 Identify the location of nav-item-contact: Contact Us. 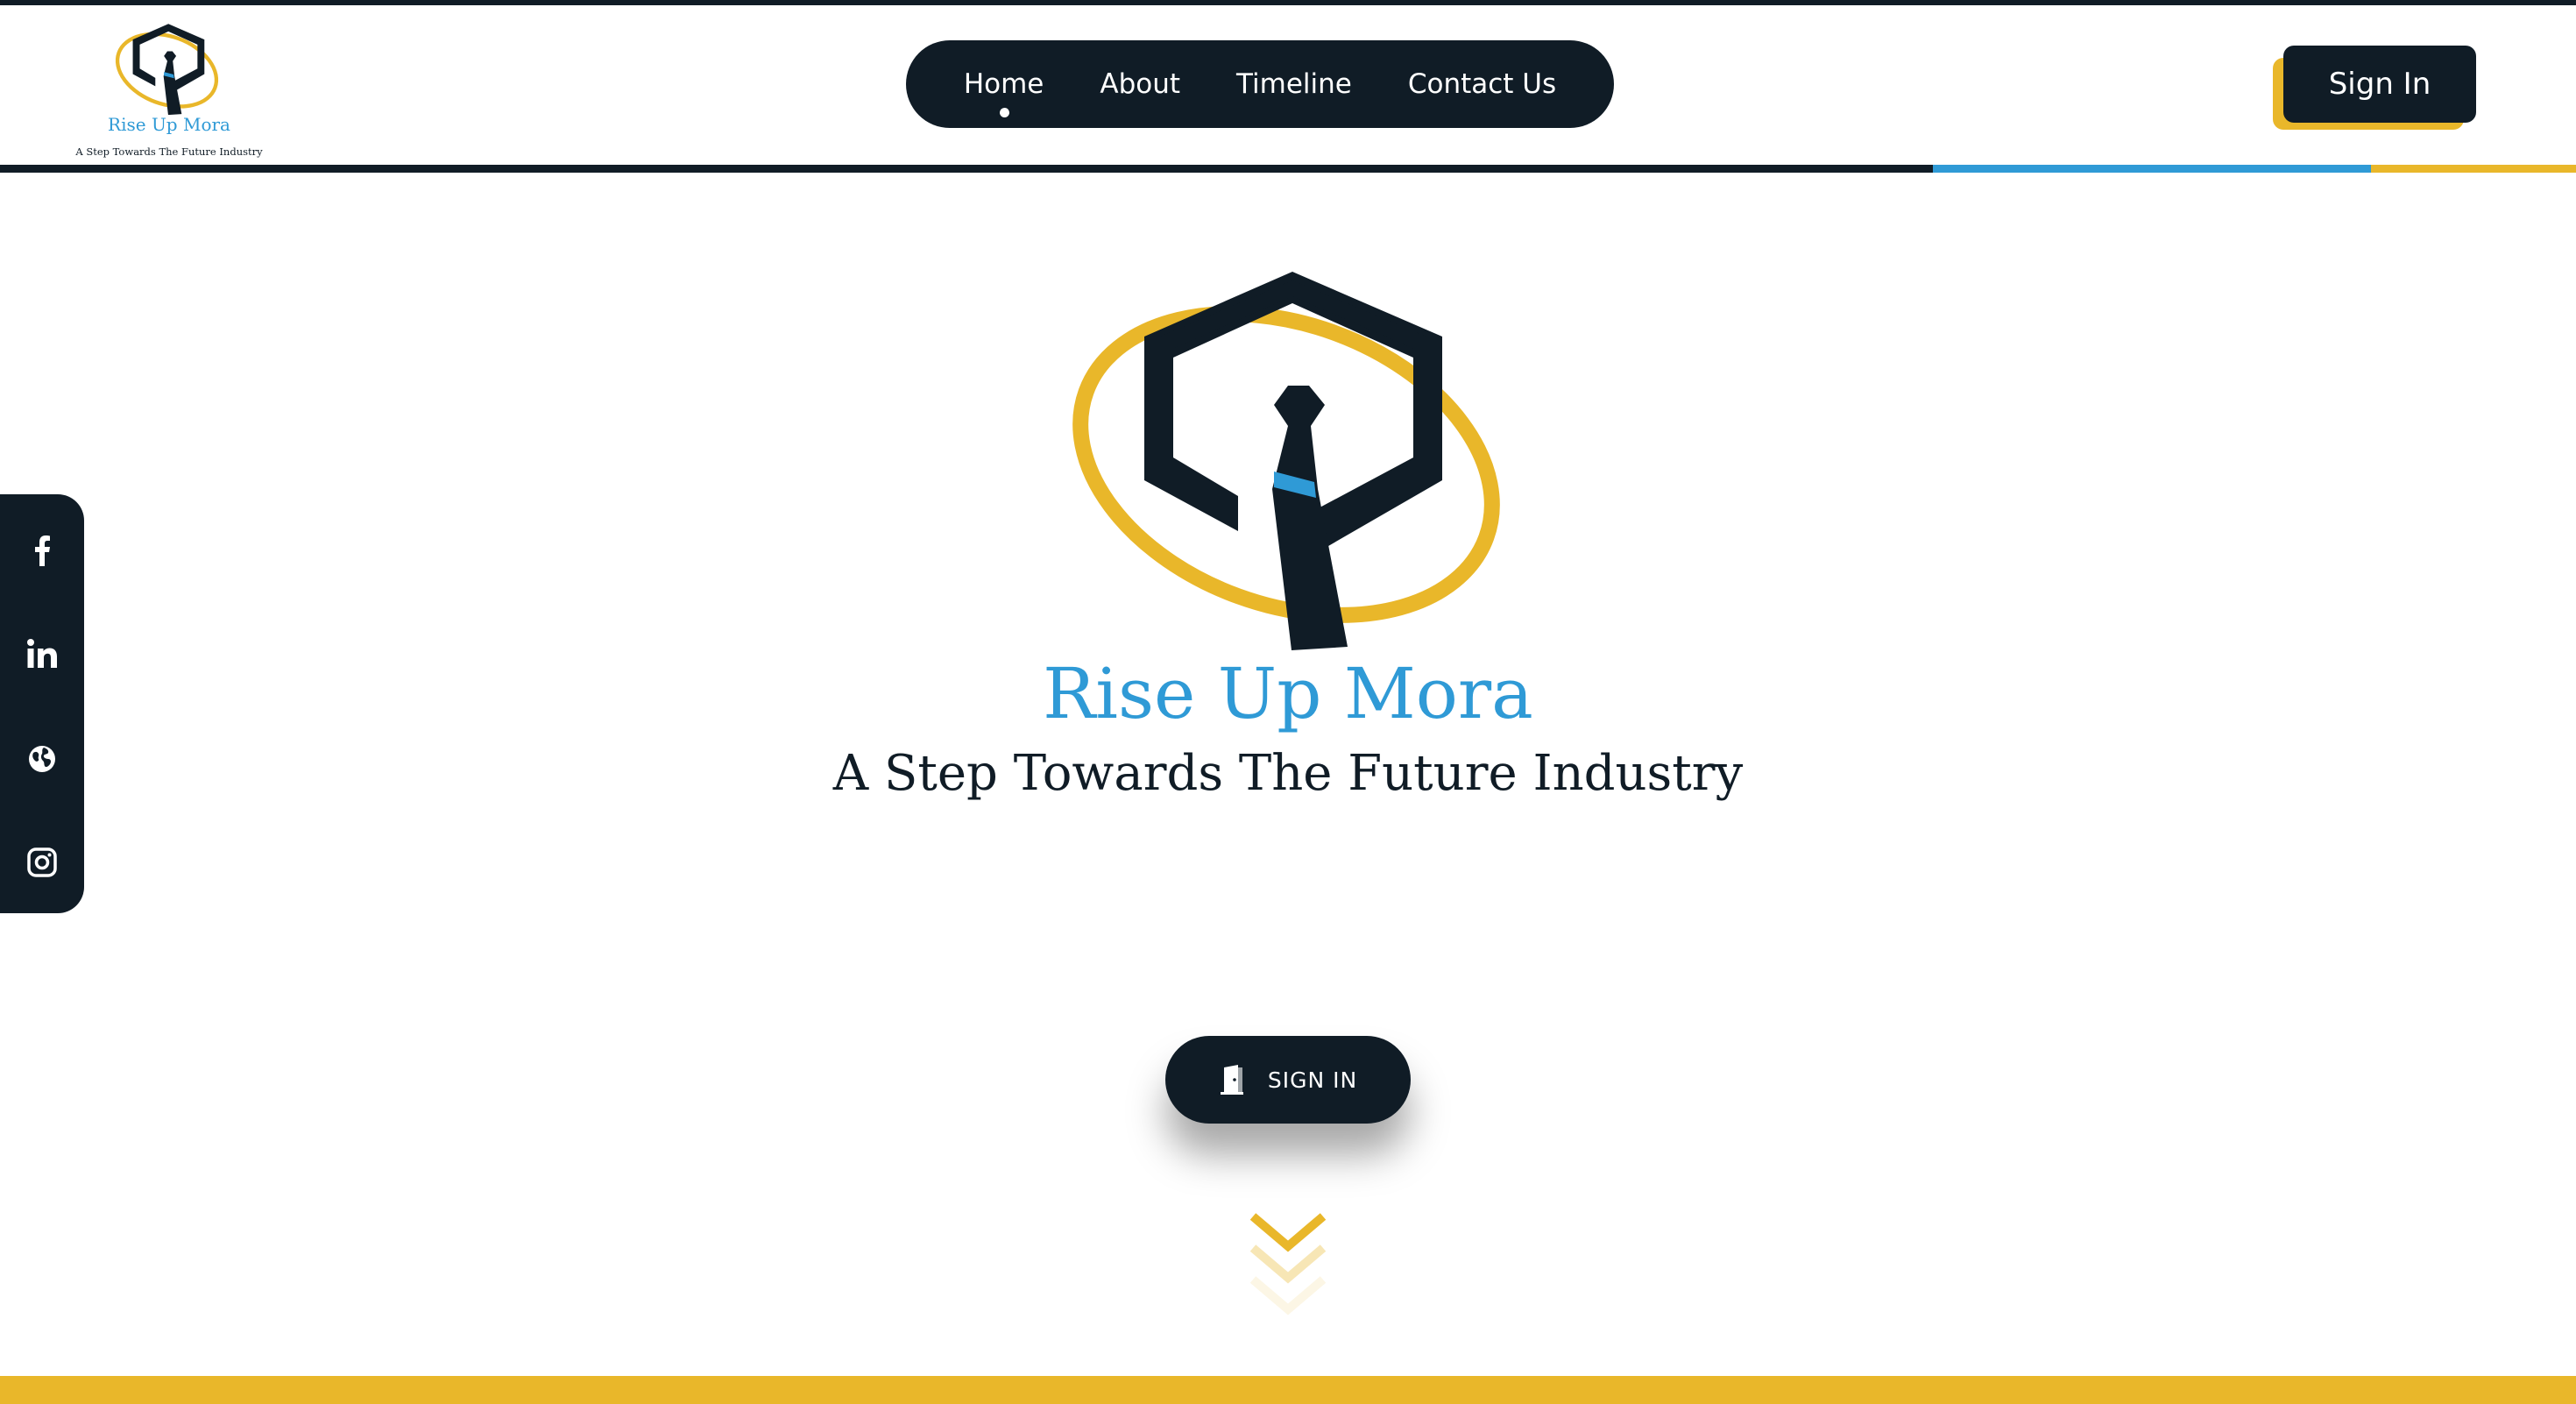
(1482, 84).